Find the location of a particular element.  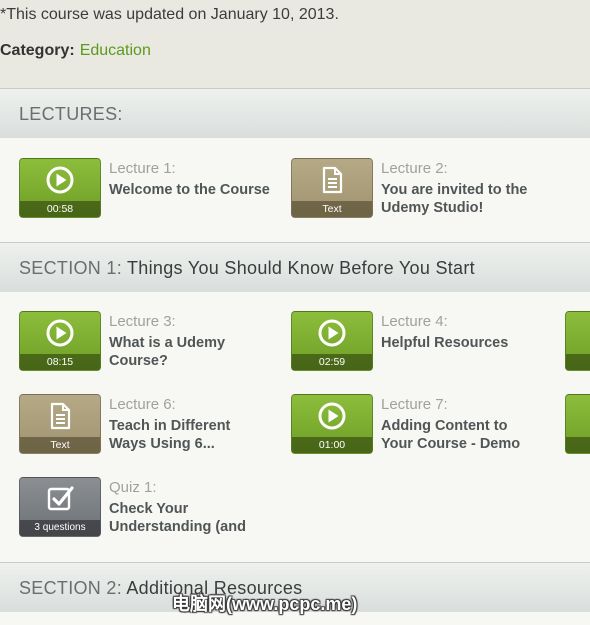

lectures-header-label: LECTURES: is located at coordinates (71, 114).